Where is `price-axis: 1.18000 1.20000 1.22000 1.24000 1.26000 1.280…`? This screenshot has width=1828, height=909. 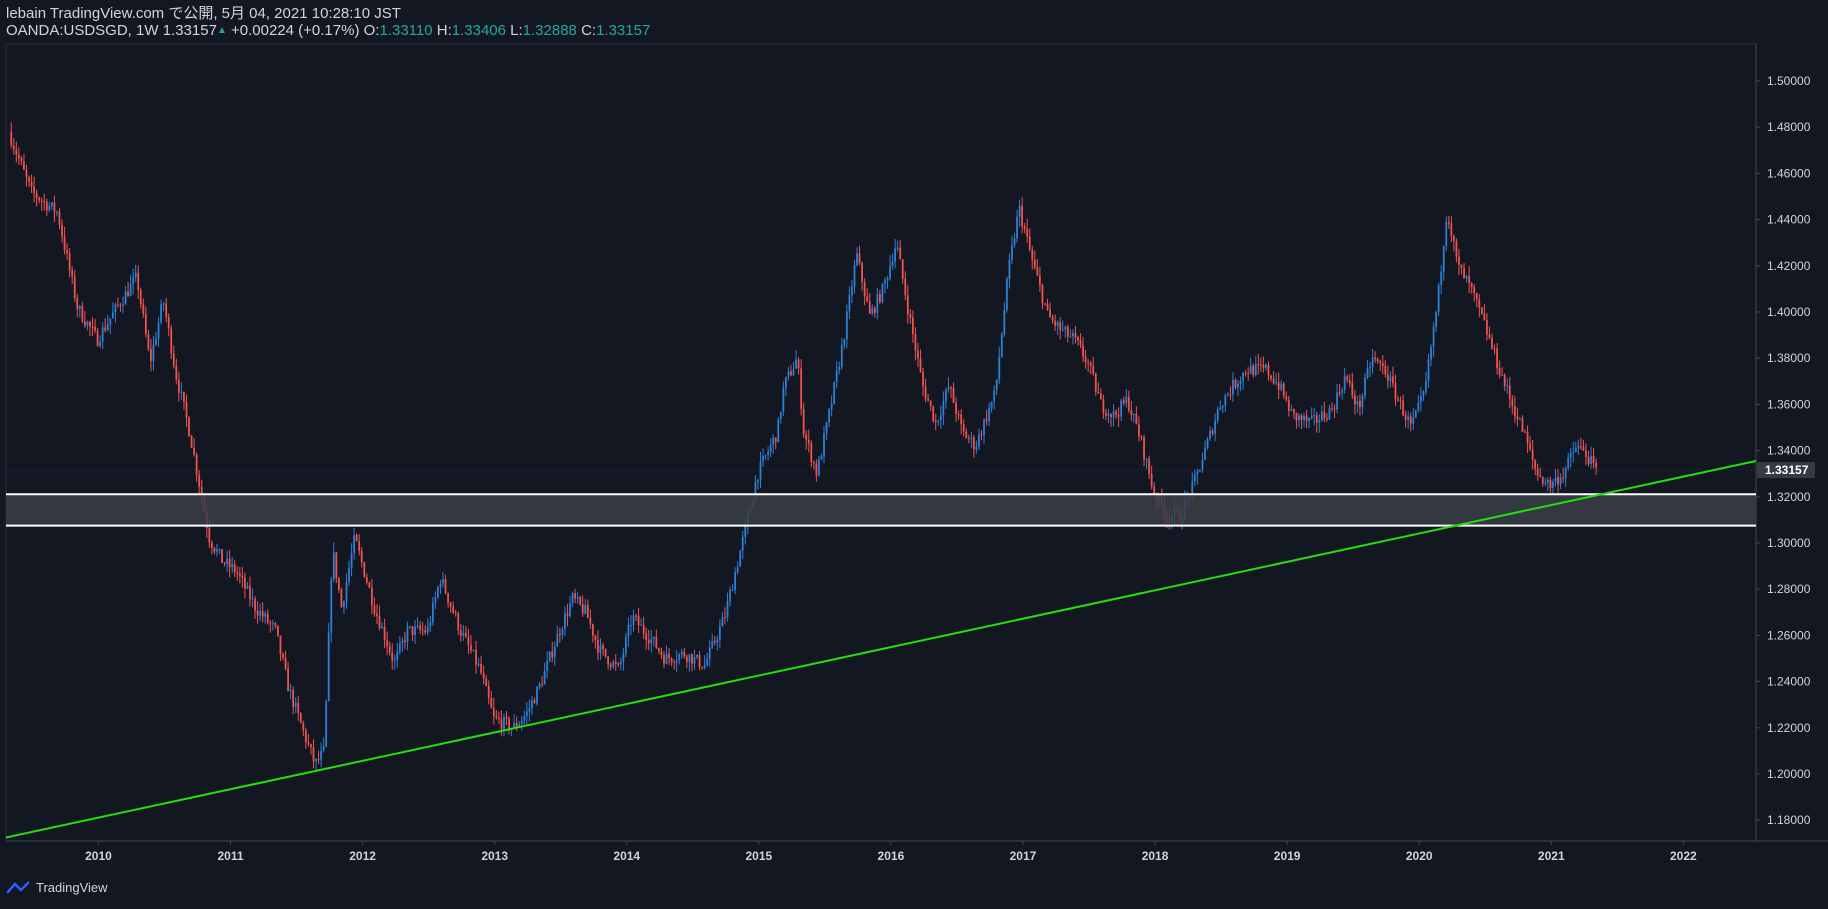 price-axis: 1.18000 1.20000 1.22000 1.24000 1.26000 1.280… is located at coordinates (1783, 450).